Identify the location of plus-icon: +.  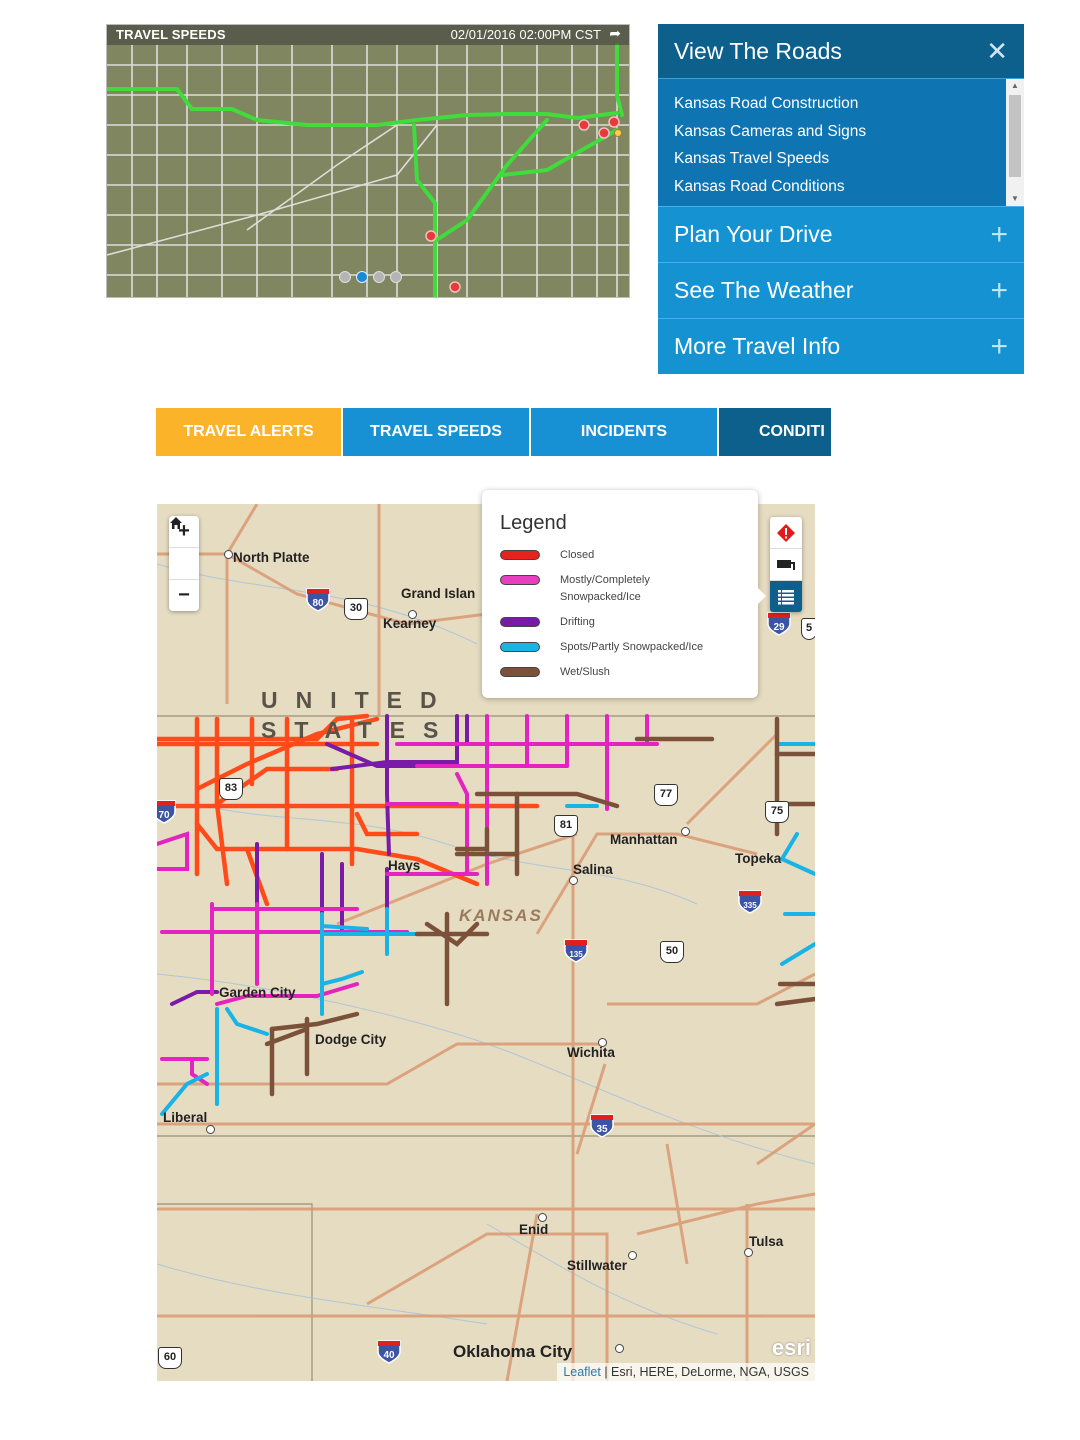
(999, 346).